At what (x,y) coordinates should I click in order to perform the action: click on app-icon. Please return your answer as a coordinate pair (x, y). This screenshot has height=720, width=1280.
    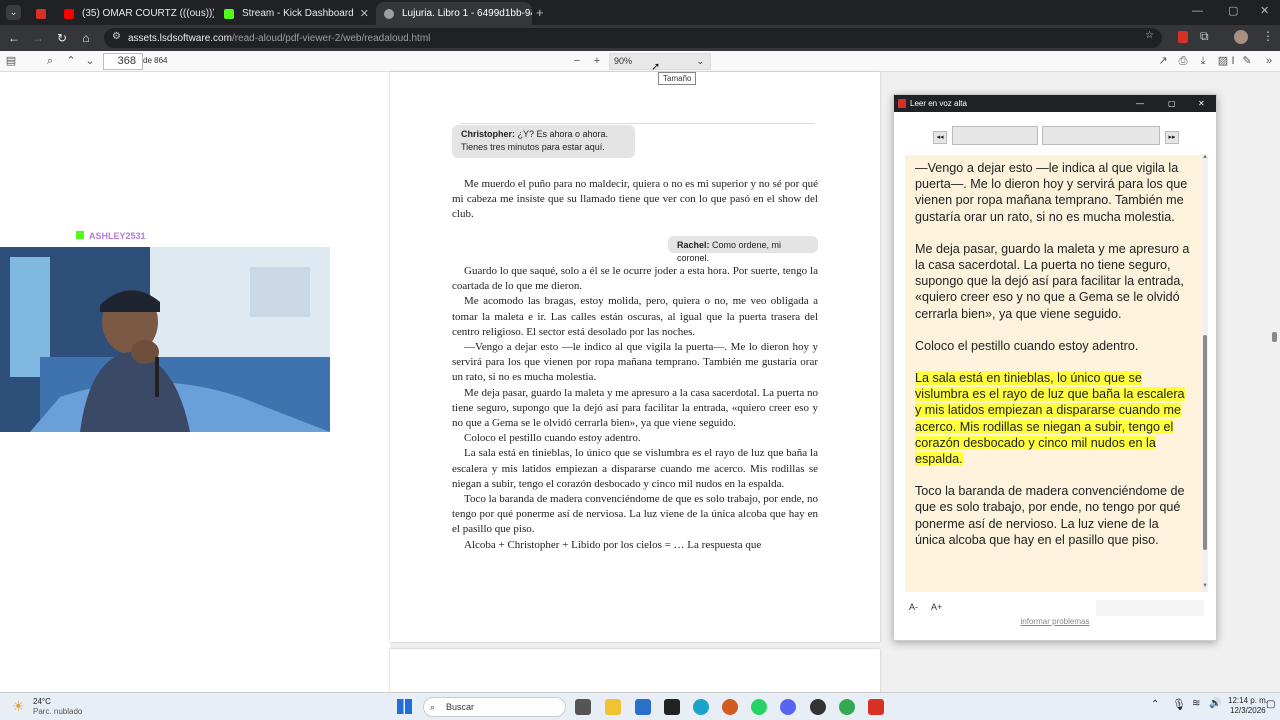
    Looking at the image, I should click on (730, 707).